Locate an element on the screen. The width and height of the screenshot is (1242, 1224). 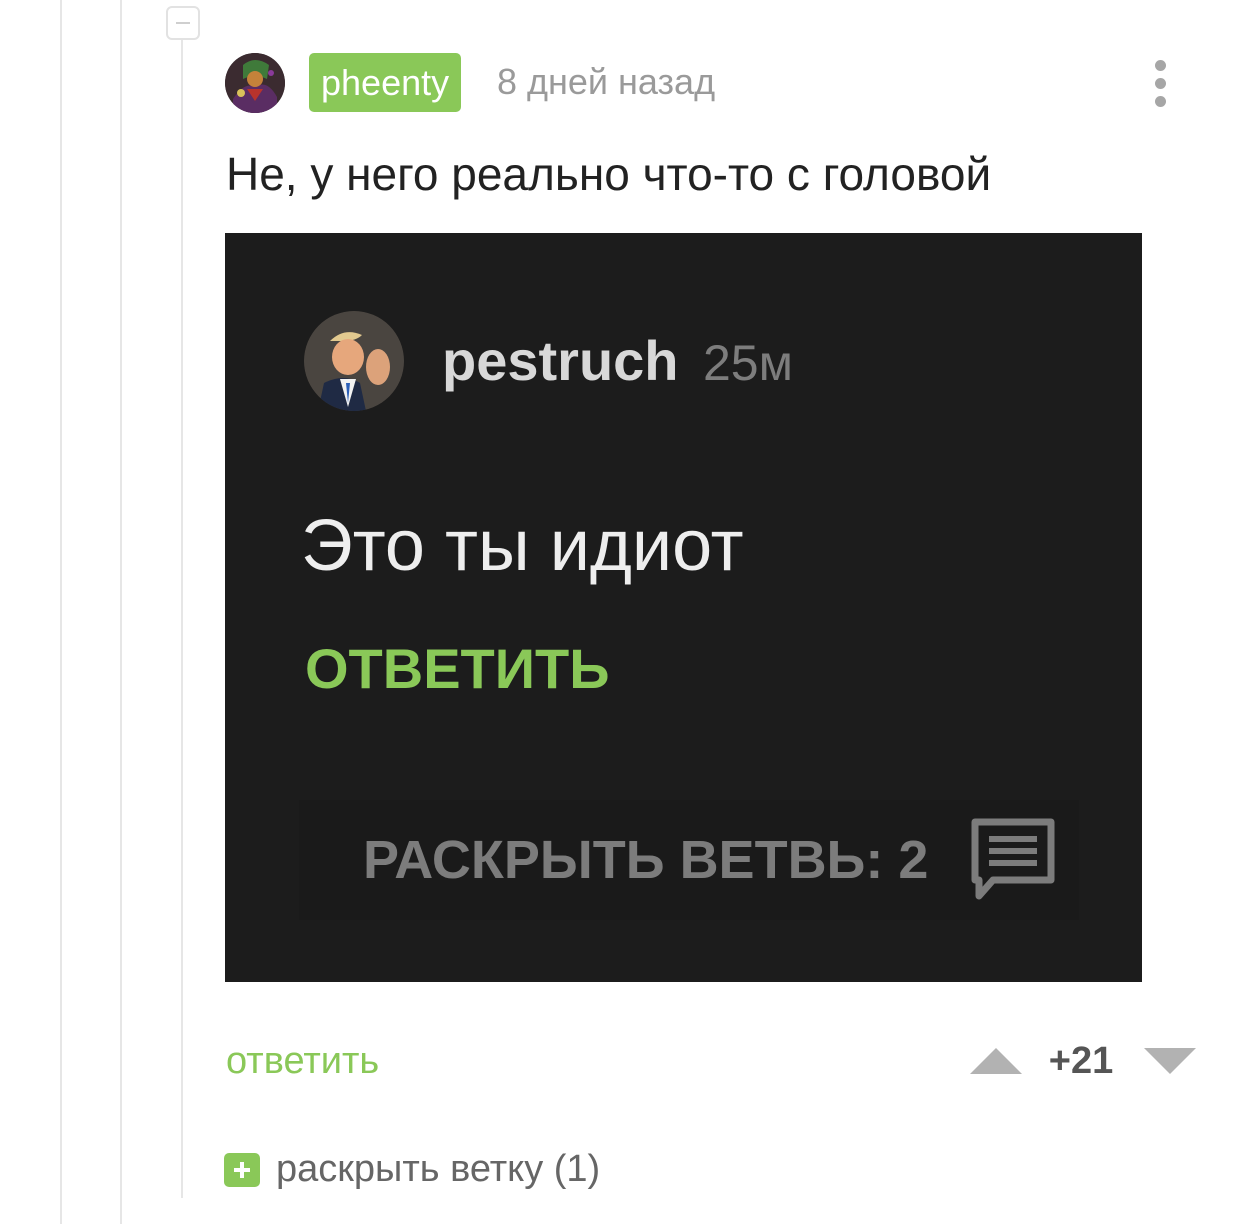
embedded-reply-label: ОТВЕТИТЬ is located at coordinates (457, 668).